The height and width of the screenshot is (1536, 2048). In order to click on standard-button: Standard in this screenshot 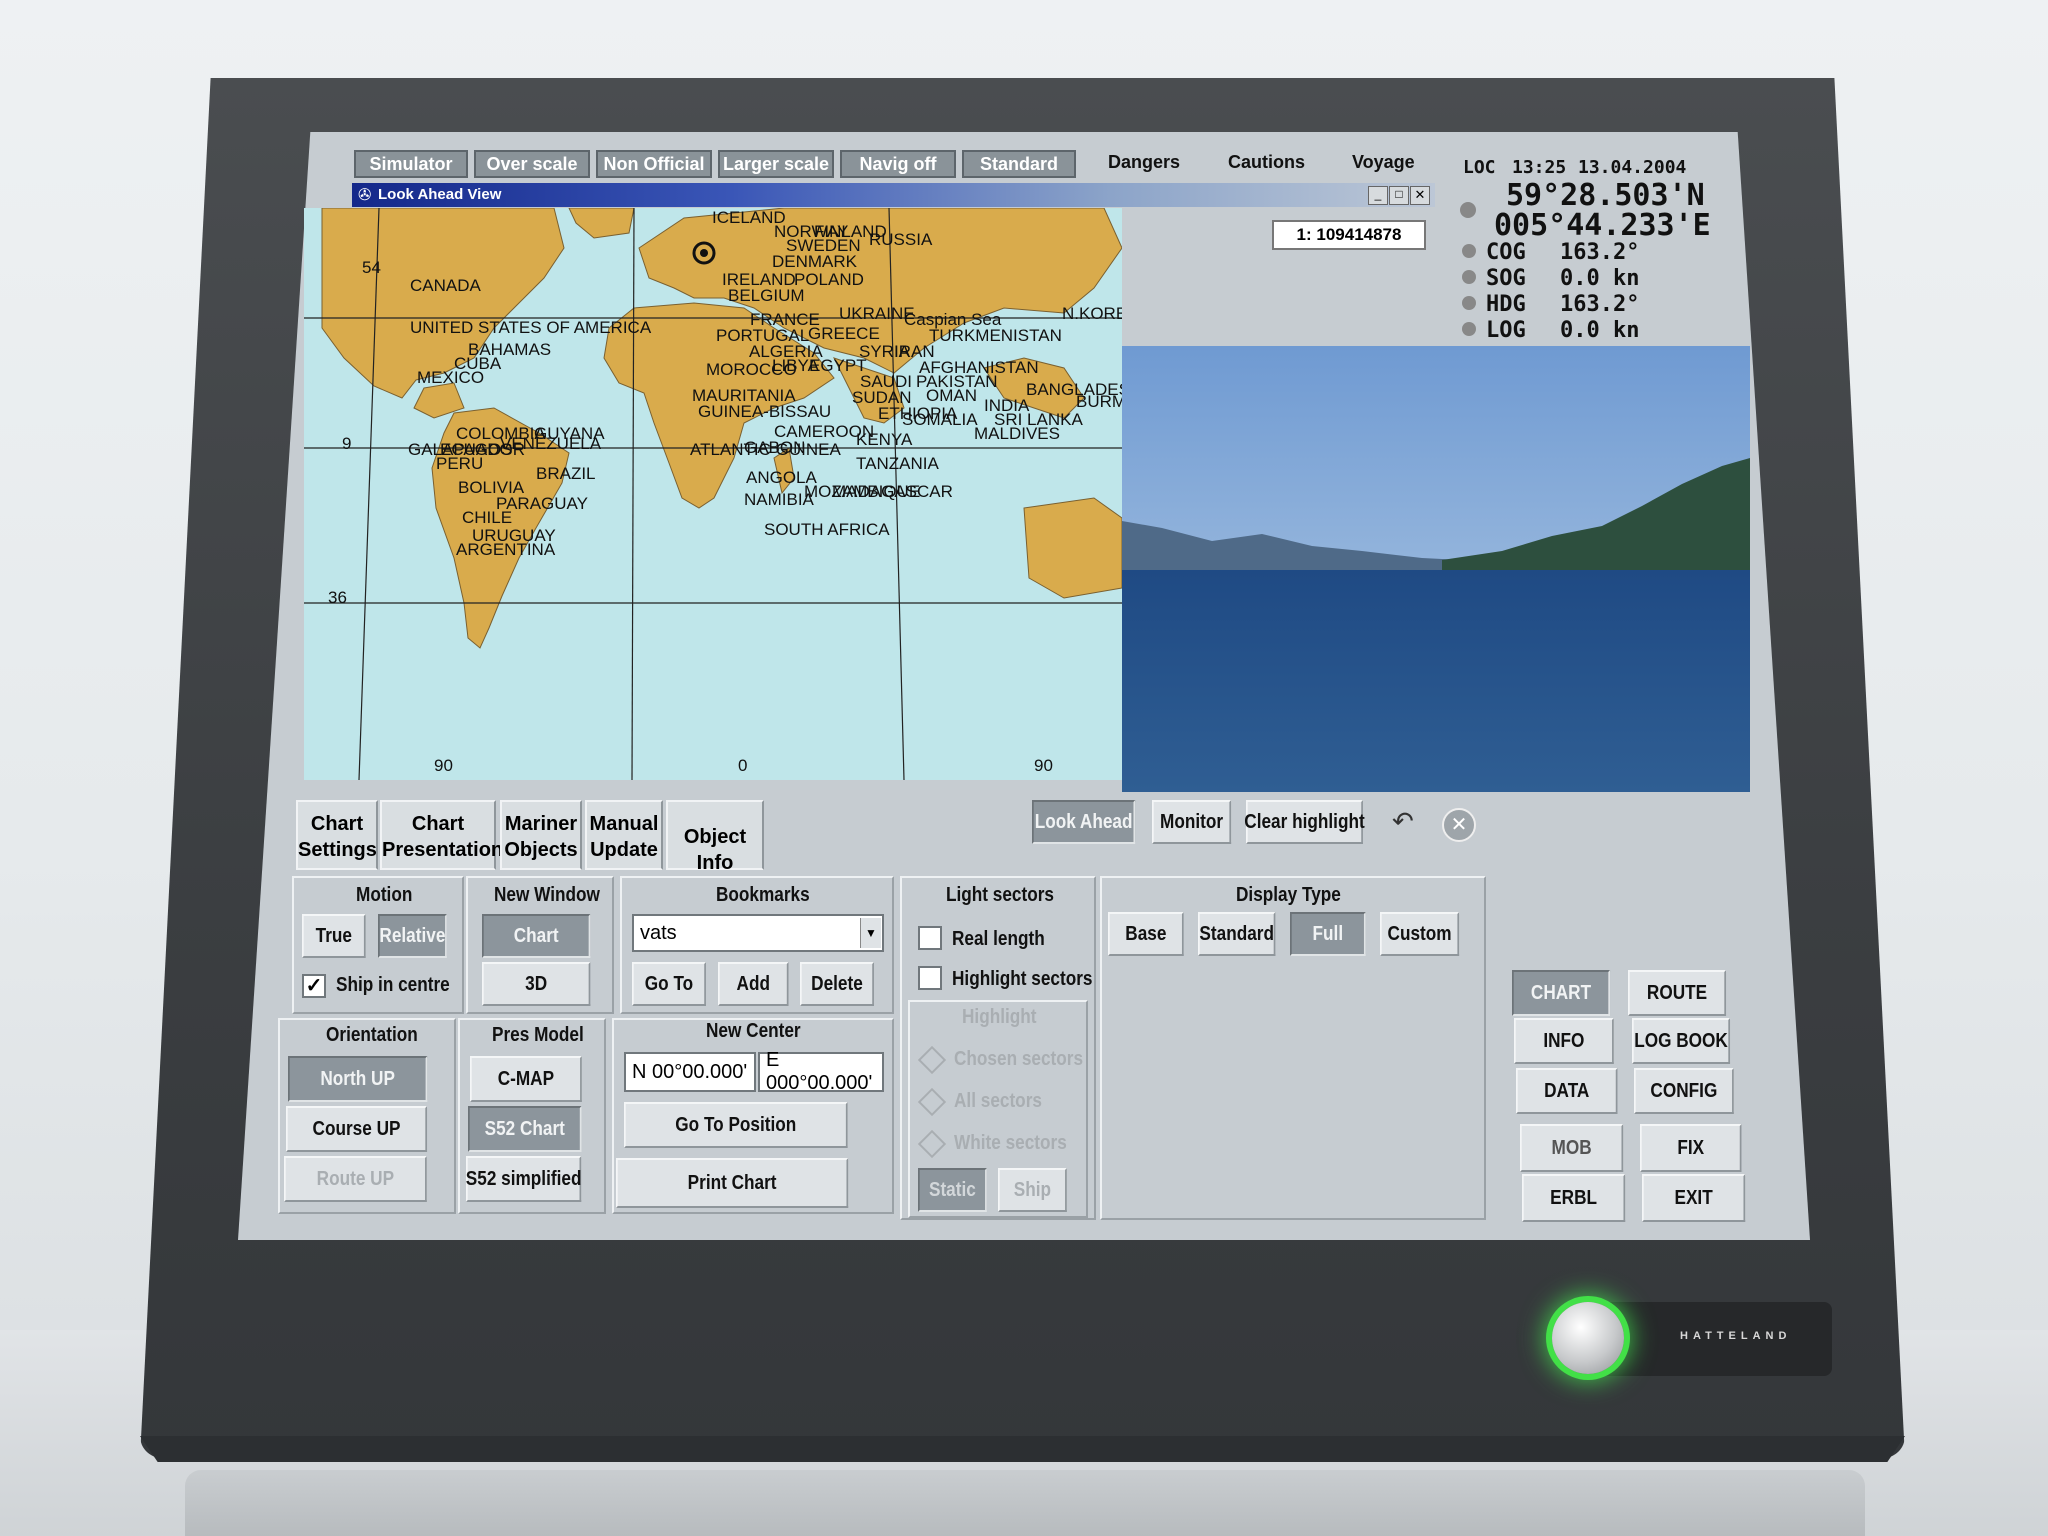, I will do `click(1019, 164)`.